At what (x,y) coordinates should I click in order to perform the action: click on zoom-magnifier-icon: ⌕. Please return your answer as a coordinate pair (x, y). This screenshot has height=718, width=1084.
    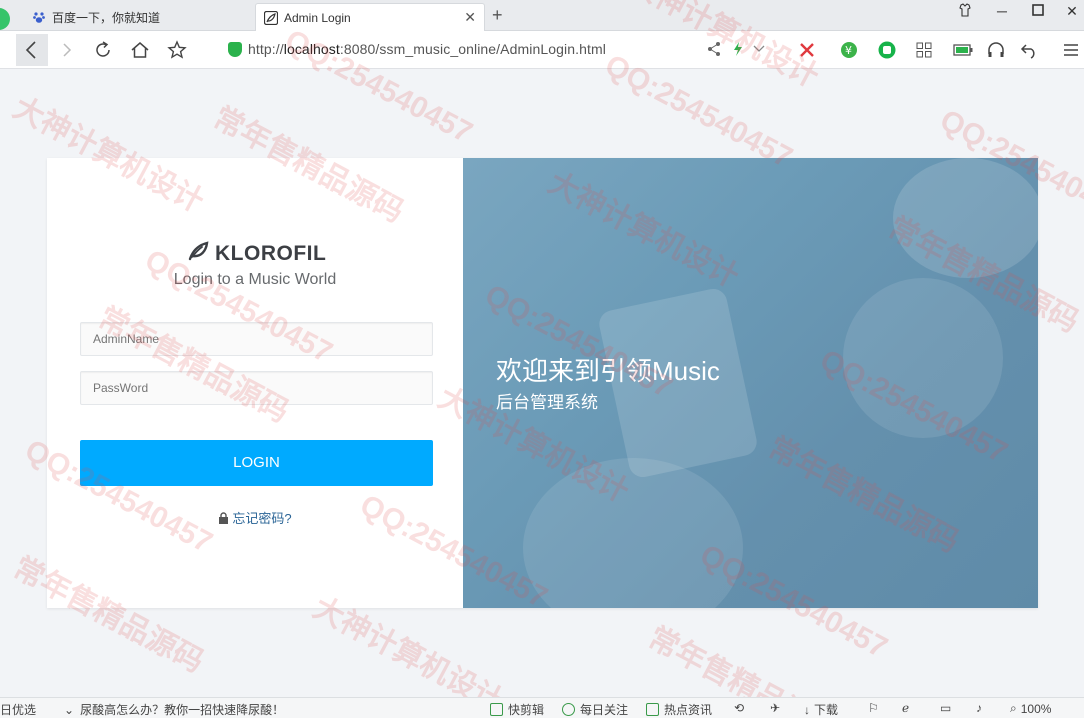
    Looking at the image, I should click on (1013, 708).